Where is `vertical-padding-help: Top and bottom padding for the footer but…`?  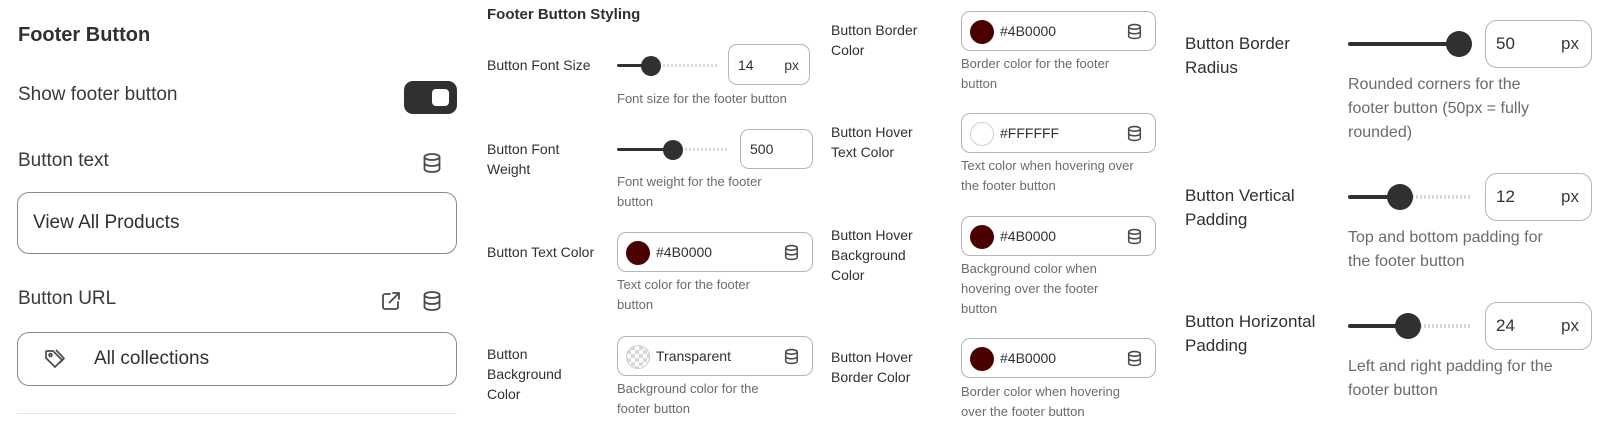
vertical-padding-help: Top and bottom padding for the footer but… is located at coordinates (1445, 249).